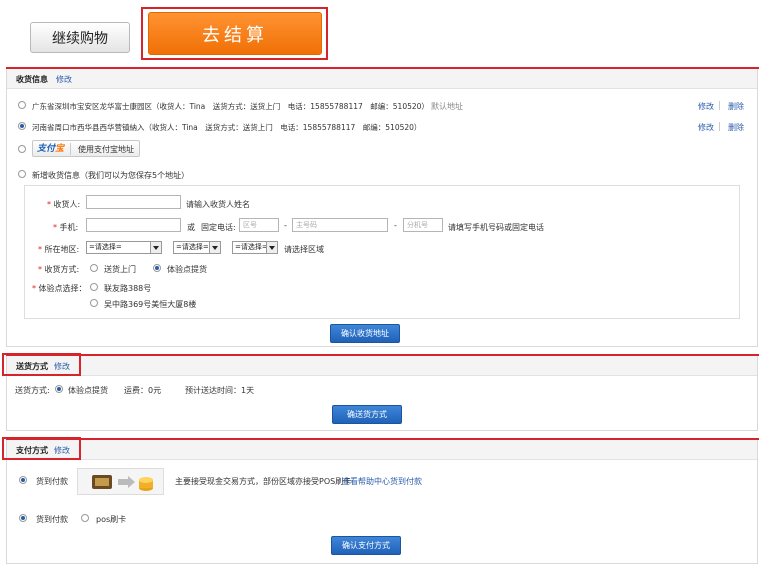  What do you see at coordinates (191, 227) in the screenshot?
I see `or-label: 或` at bounding box center [191, 227].